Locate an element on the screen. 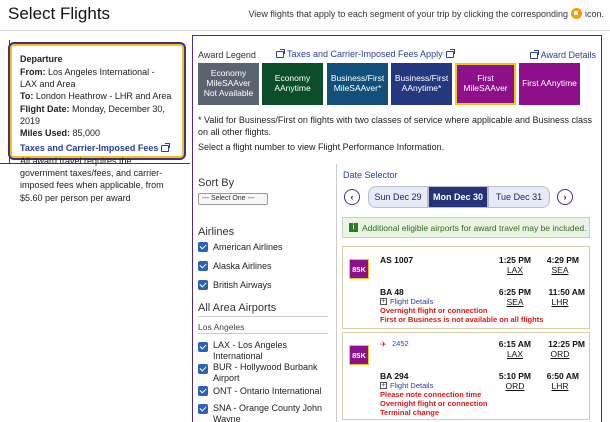 The width and height of the screenshot is (610, 422). arrive-time: 12:25 PM is located at coordinates (566, 344).